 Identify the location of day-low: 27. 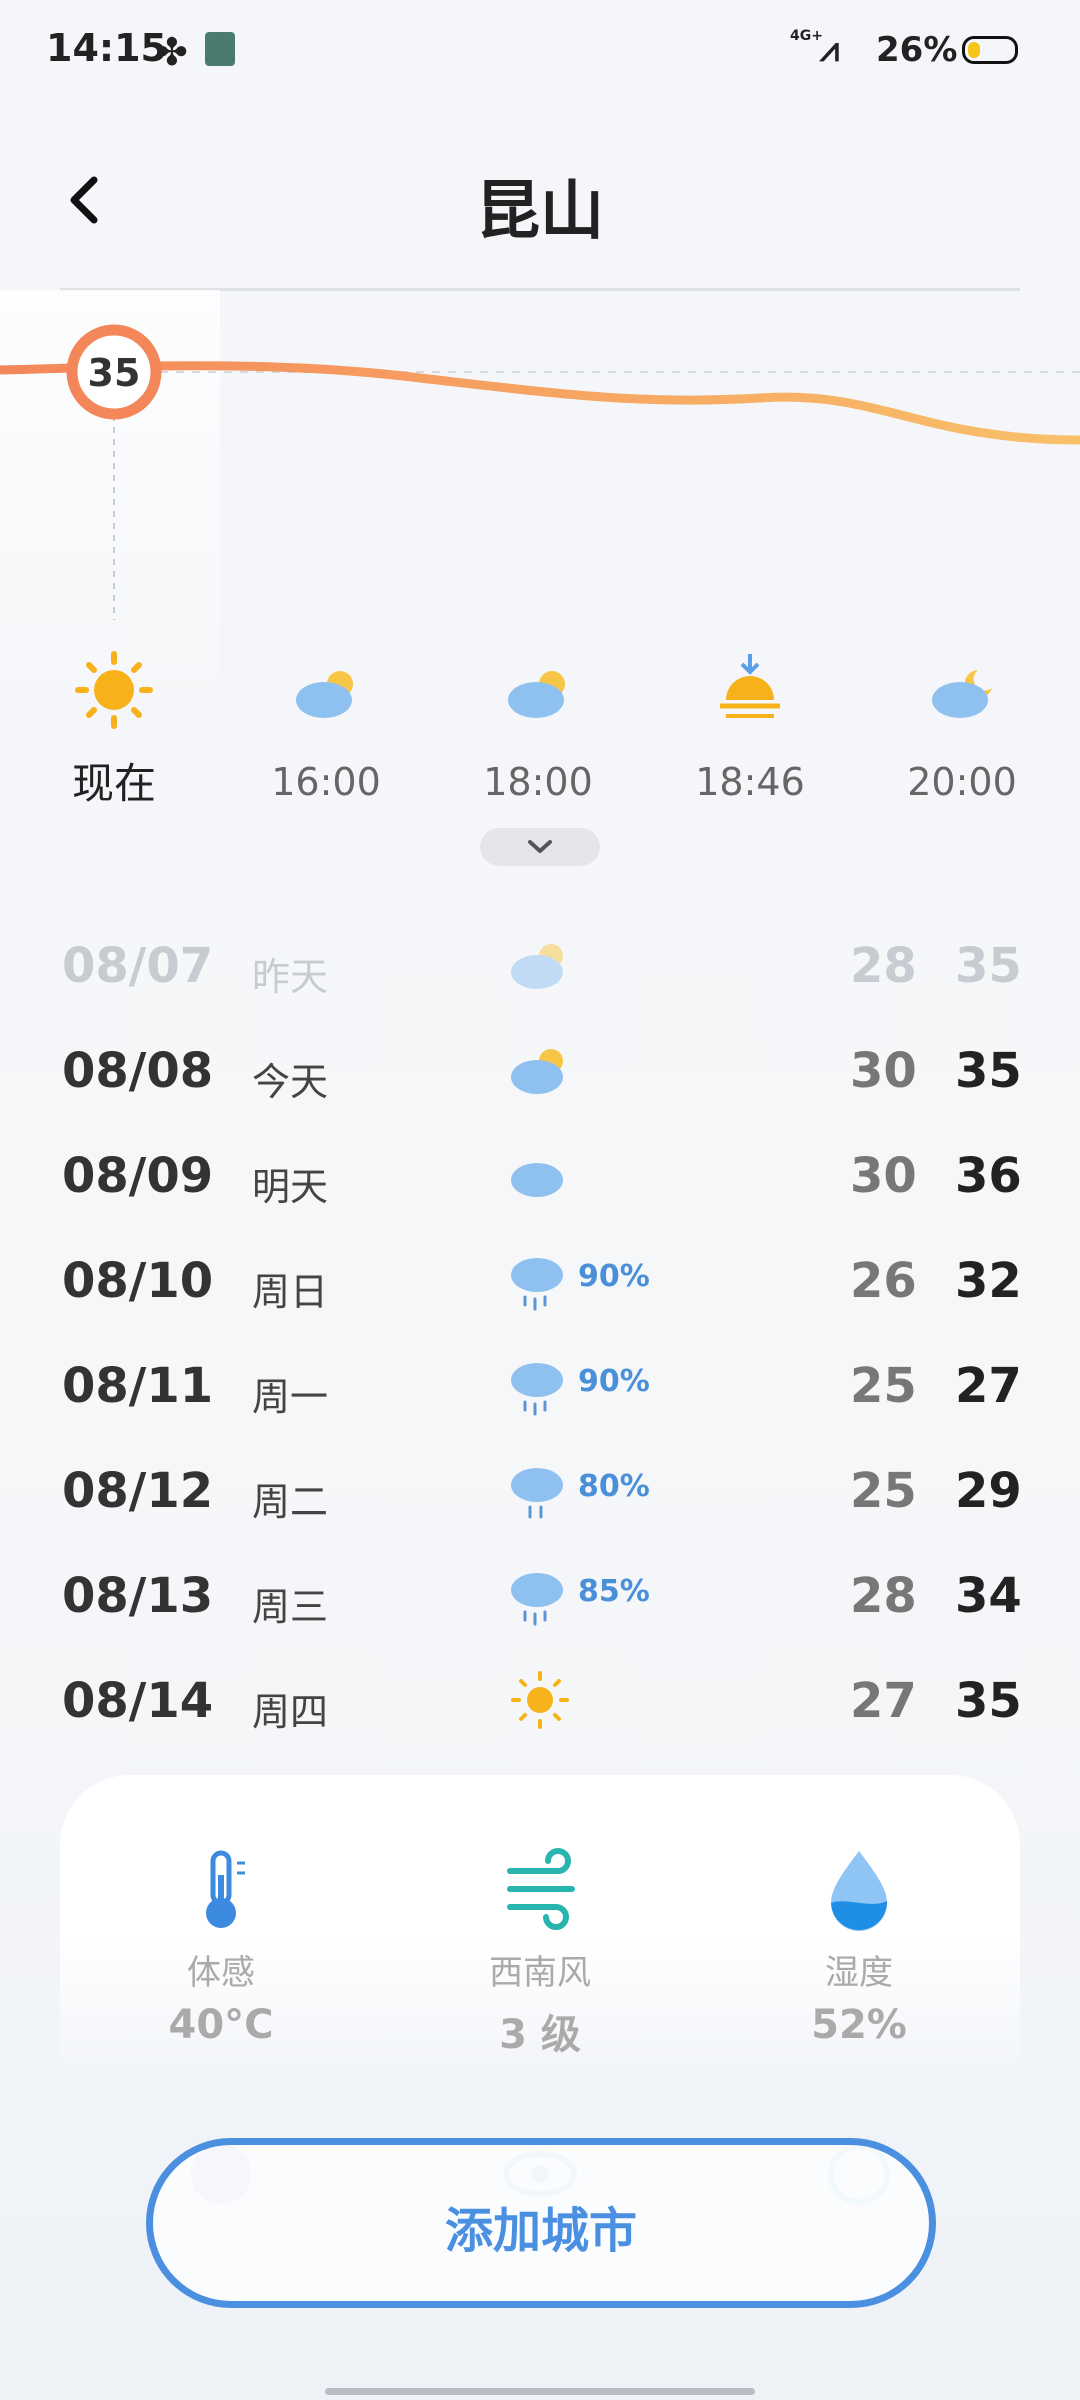
(883, 1701).